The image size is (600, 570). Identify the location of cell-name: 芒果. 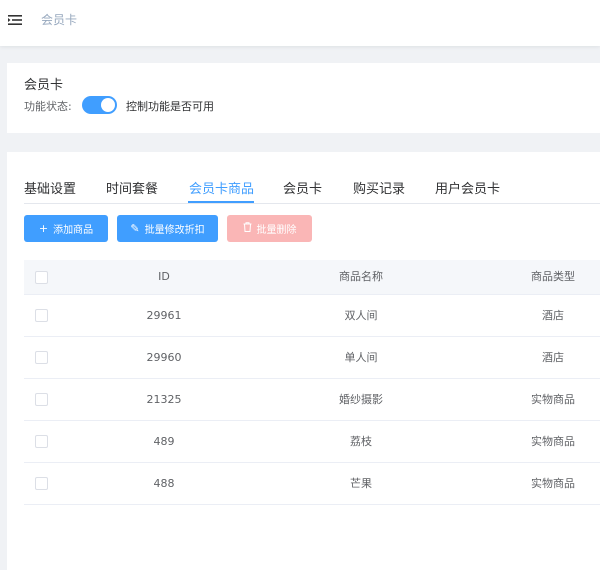
(361, 483).